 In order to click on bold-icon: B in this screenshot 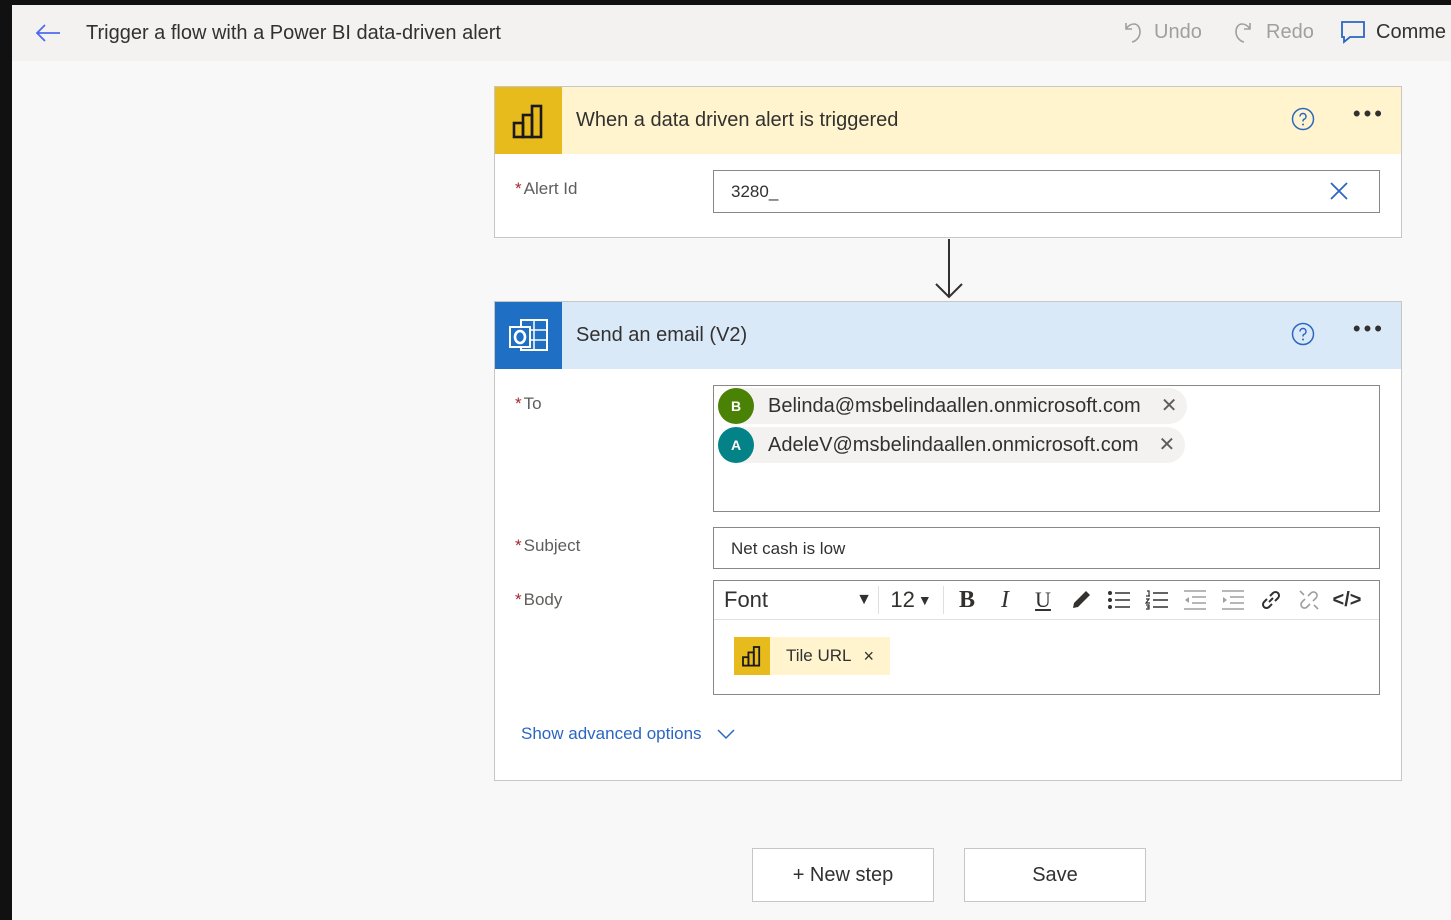, I will do `click(967, 600)`.